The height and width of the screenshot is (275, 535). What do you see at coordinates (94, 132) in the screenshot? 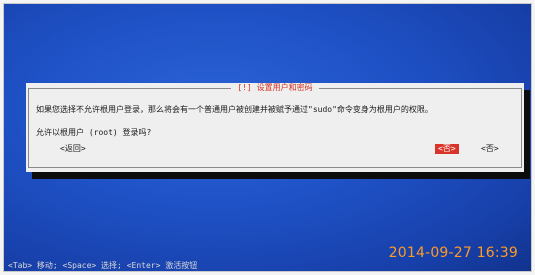
I see `dialog-question: 允许以根用户 (root) 登录吗?` at bounding box center [94, 132].